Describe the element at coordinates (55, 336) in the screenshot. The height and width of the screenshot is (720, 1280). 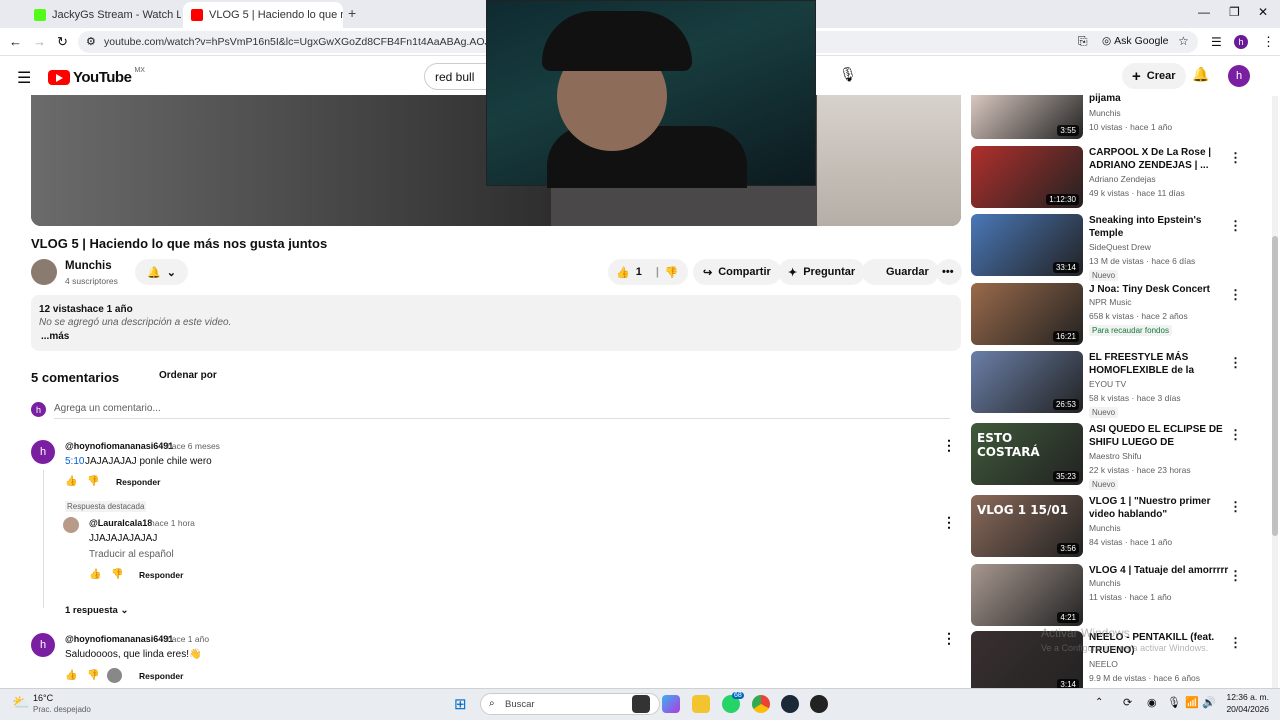
I see `show-more-link: ...más` at that location.